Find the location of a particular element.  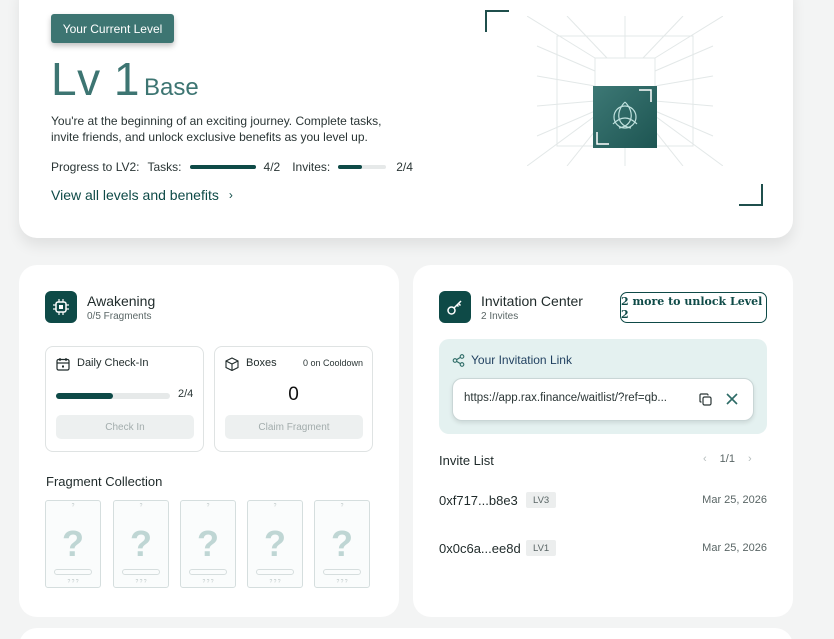

chevron-left-icon: ‹ is located at coordinates (705, 459).